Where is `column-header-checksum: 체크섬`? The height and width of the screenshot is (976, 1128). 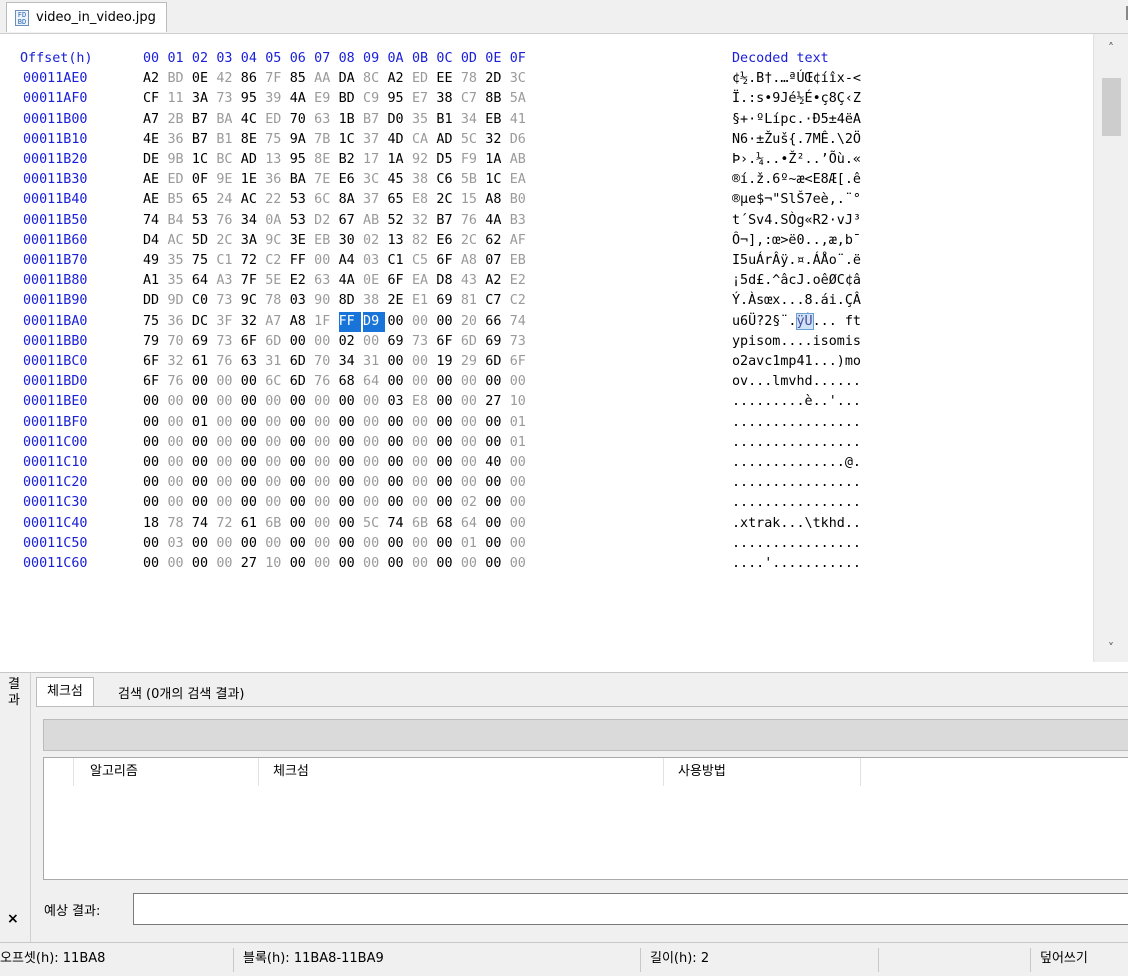 column-header-checksum: 체크섬 is located at coordinates (461, 772).